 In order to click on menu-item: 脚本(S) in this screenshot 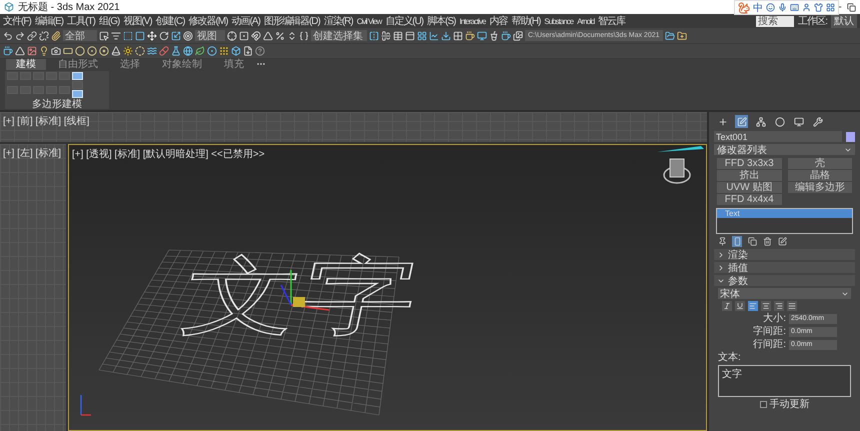, I will do `click(441, 21)`.